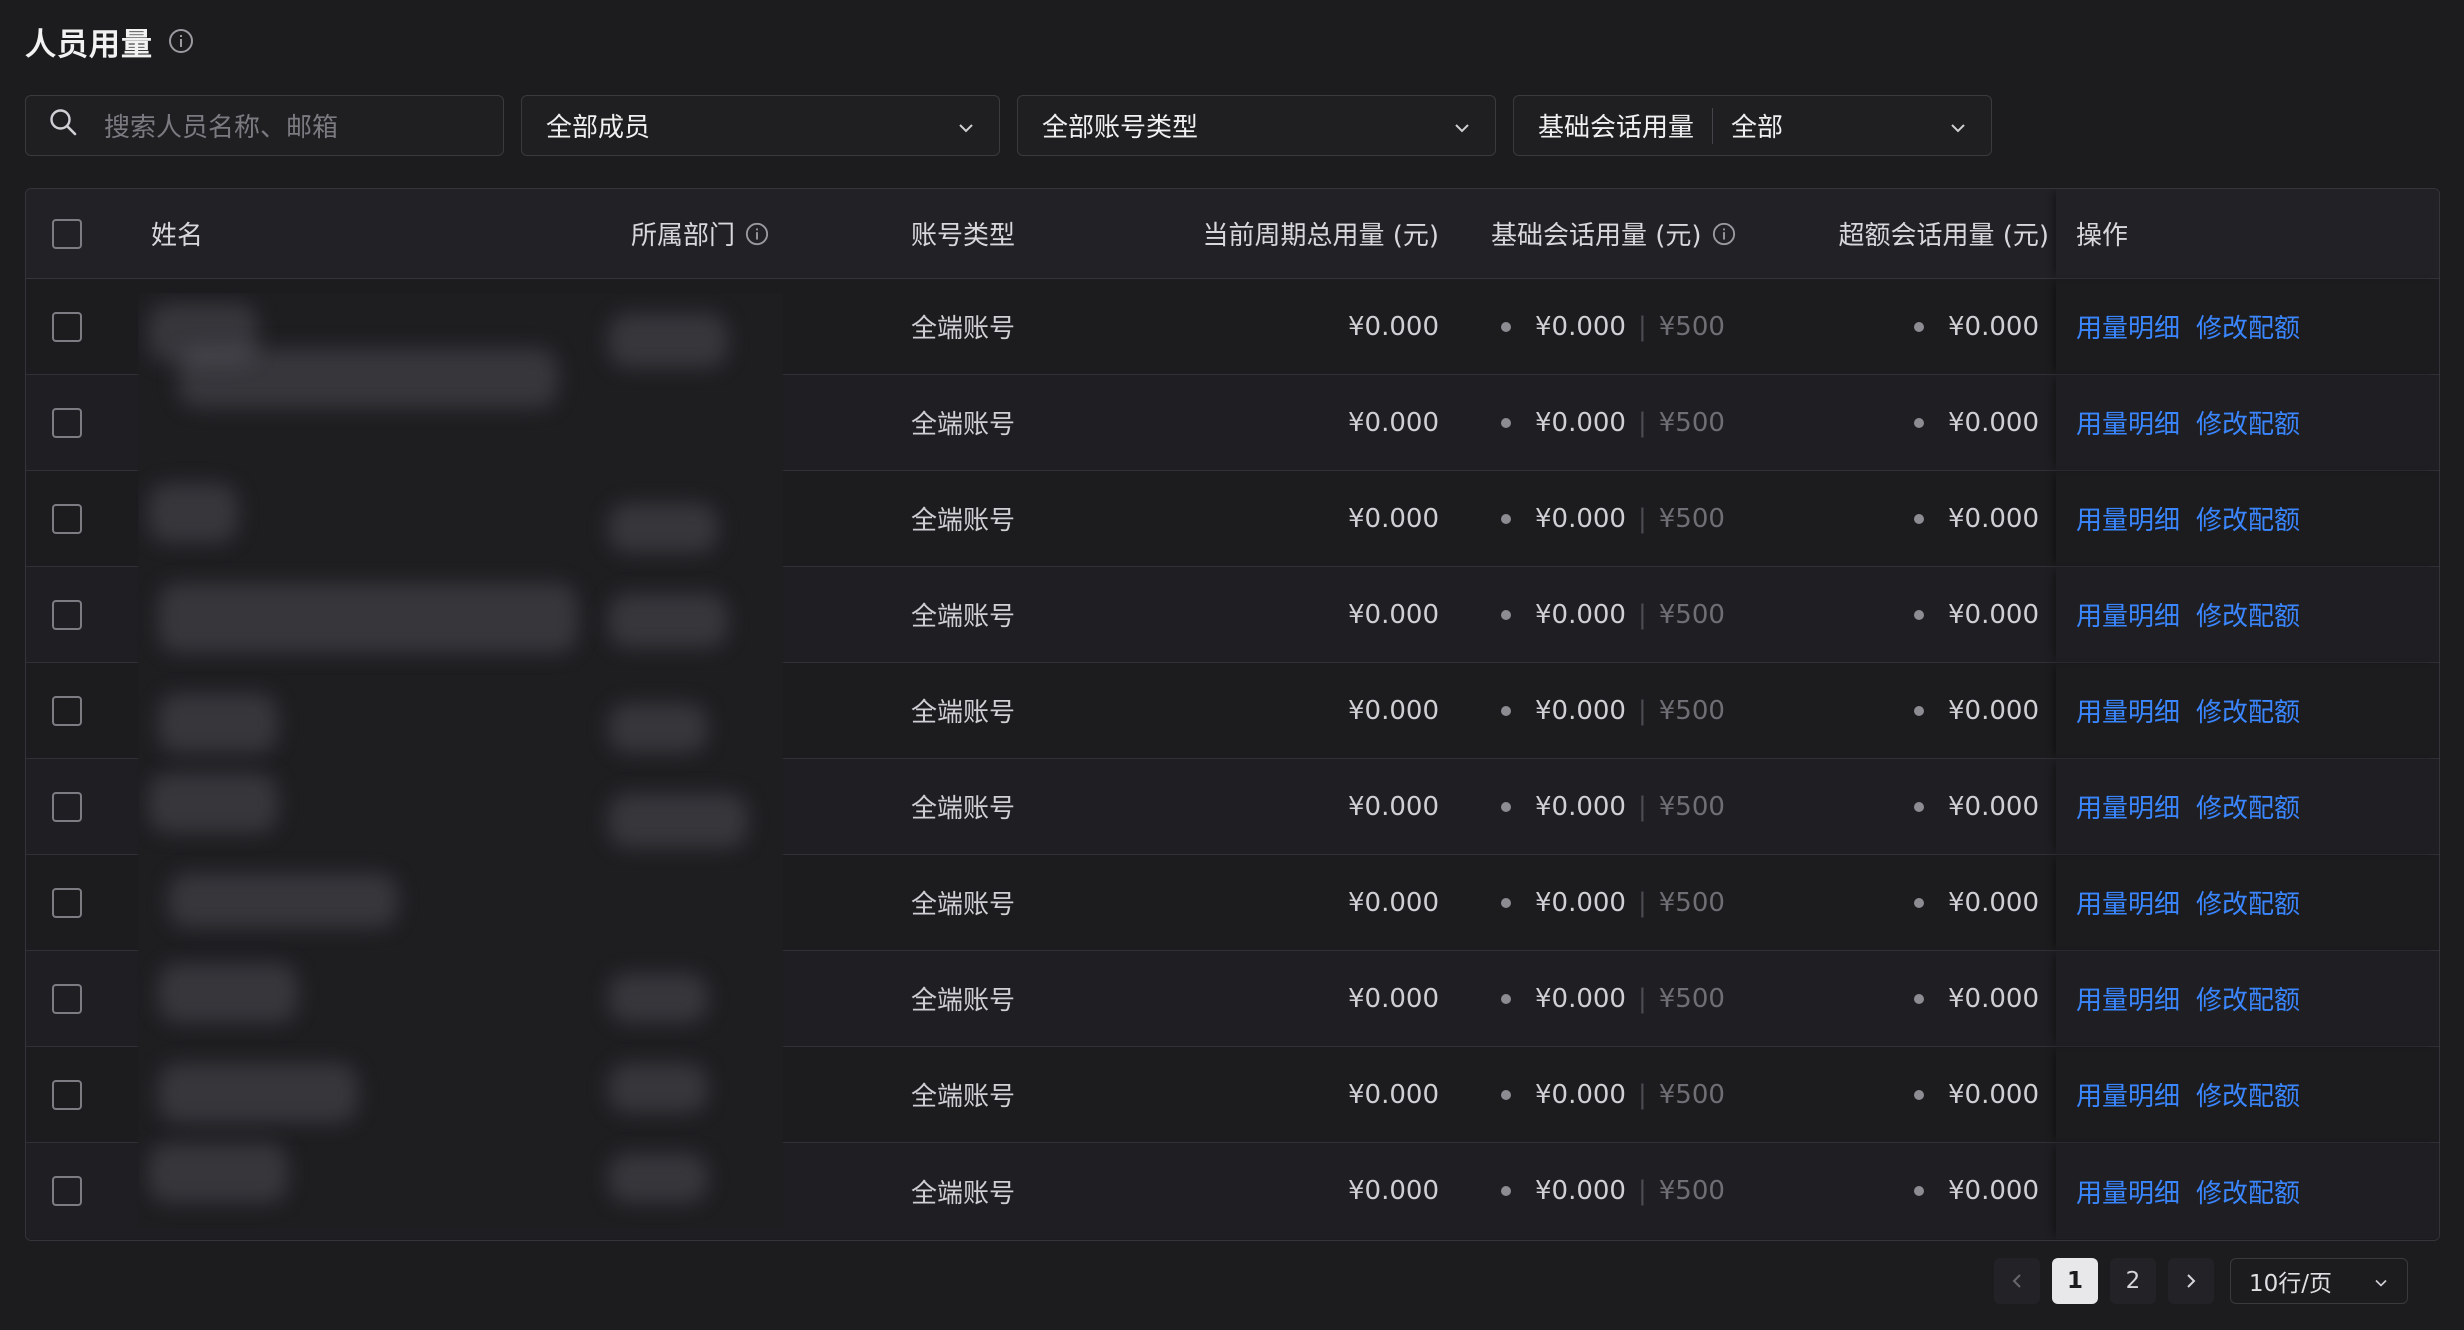  I want to click on account-type-select: 全部账号类型, so click(1256, 125).